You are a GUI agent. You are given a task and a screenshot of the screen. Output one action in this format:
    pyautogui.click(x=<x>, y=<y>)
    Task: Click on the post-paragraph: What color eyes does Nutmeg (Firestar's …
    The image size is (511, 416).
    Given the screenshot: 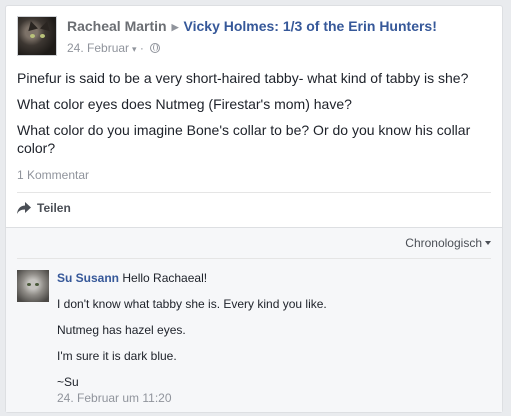 What is the action you would take?
    pyautogui.click(x=184, y=104)
    